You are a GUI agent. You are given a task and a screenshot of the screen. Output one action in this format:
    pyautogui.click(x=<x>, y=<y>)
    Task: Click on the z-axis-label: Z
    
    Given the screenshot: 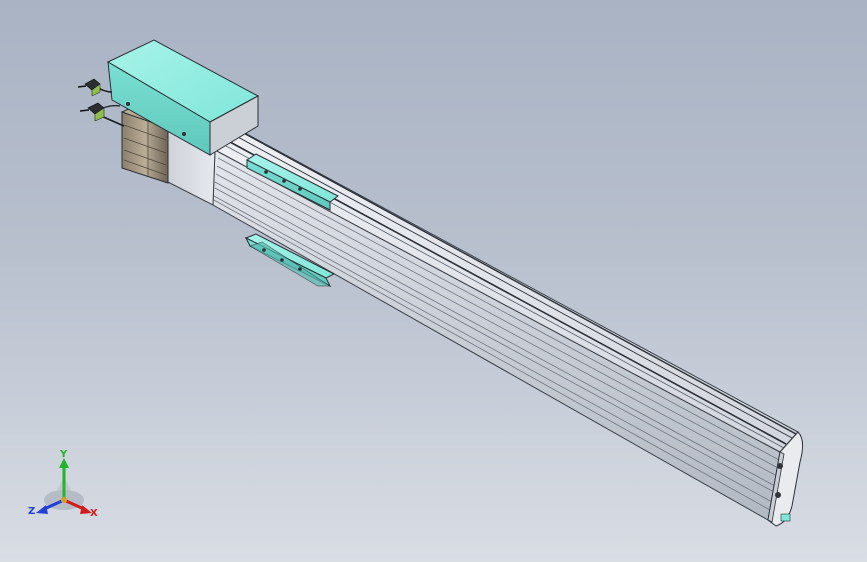 What is the action you would take?
    pyautogui.click(x=31, y=511)
    